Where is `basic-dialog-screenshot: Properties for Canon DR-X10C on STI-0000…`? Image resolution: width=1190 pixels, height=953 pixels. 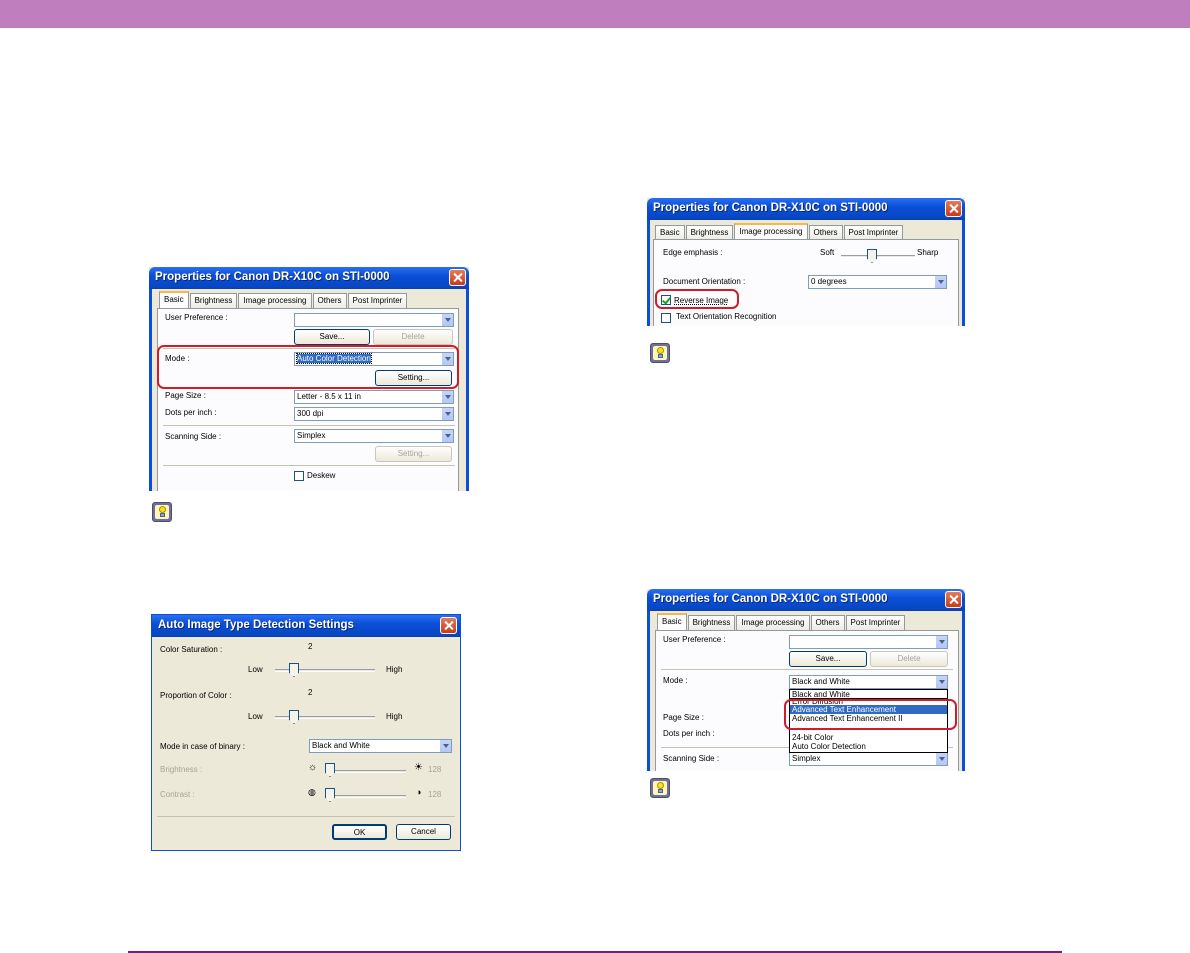 basic-dialog-screenshot: Properties for Canon DR-X10C on STI-0000… is located at coordinates (309, 382).